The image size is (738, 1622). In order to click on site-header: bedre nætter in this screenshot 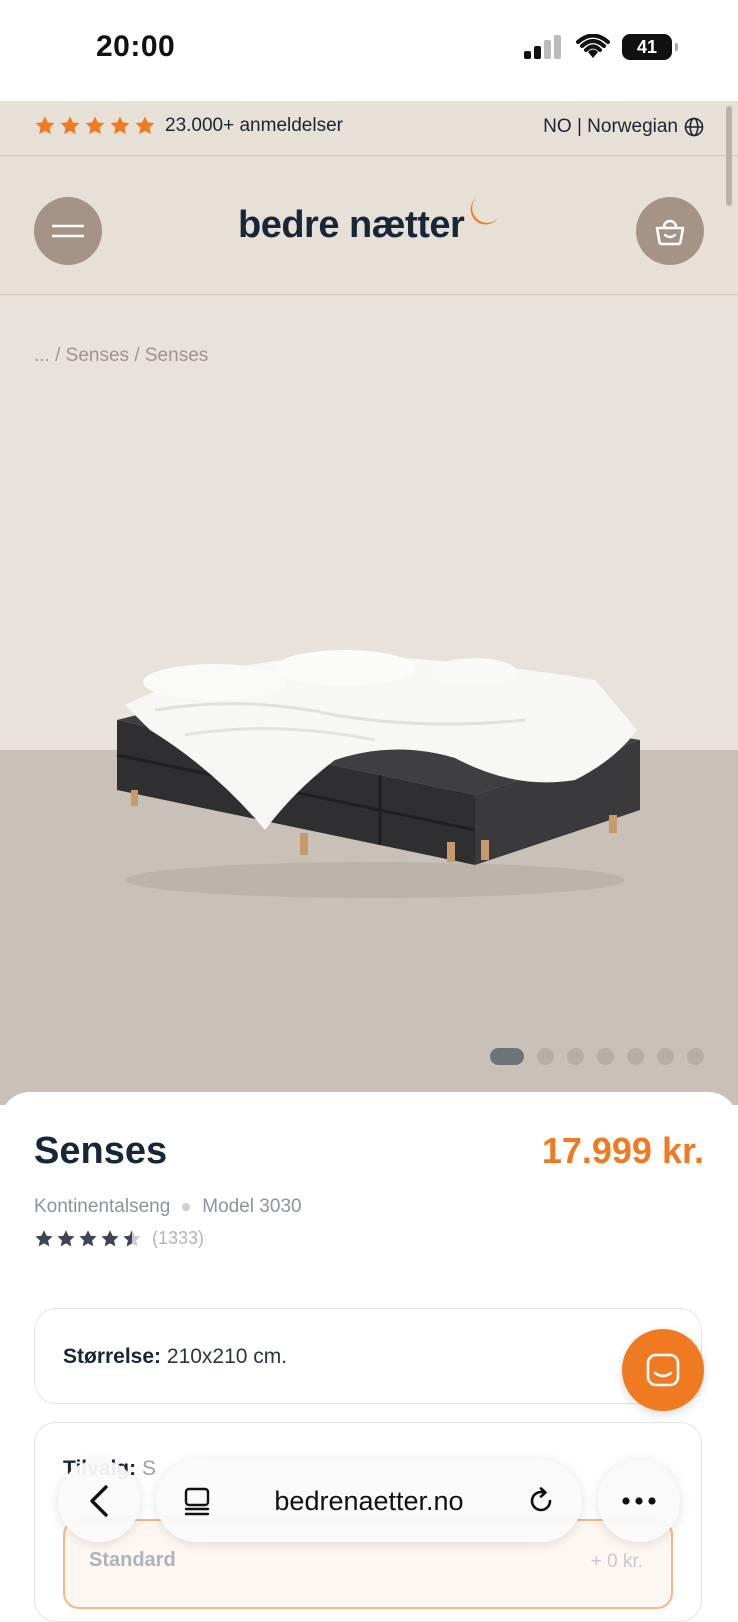, I will do `click(369, 225)`.